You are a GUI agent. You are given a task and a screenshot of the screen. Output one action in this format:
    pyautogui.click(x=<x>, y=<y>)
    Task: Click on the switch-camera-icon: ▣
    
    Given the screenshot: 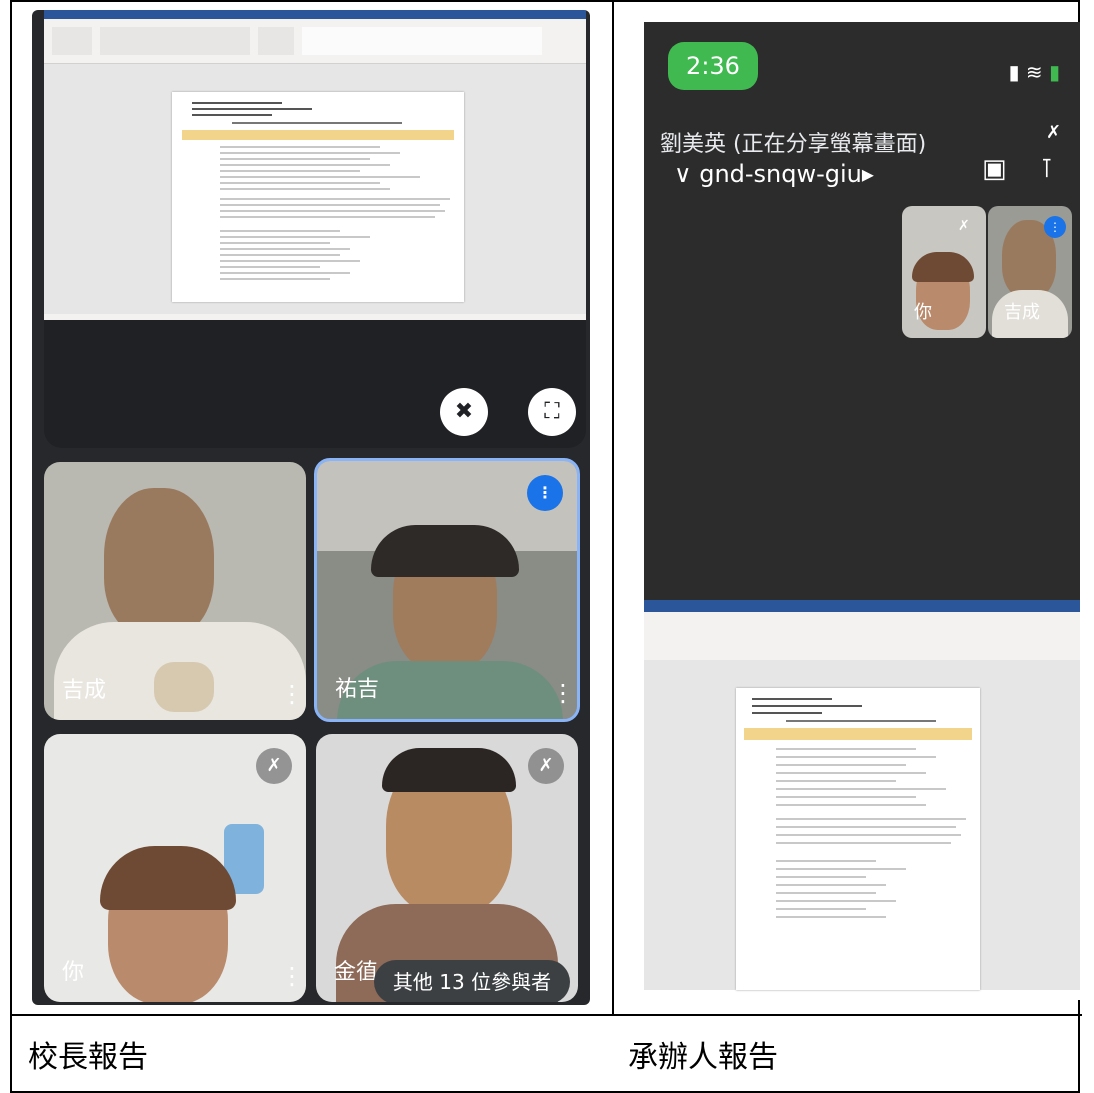 What is the action you would take?
    pyautogui.click(x=994, y=169)
    